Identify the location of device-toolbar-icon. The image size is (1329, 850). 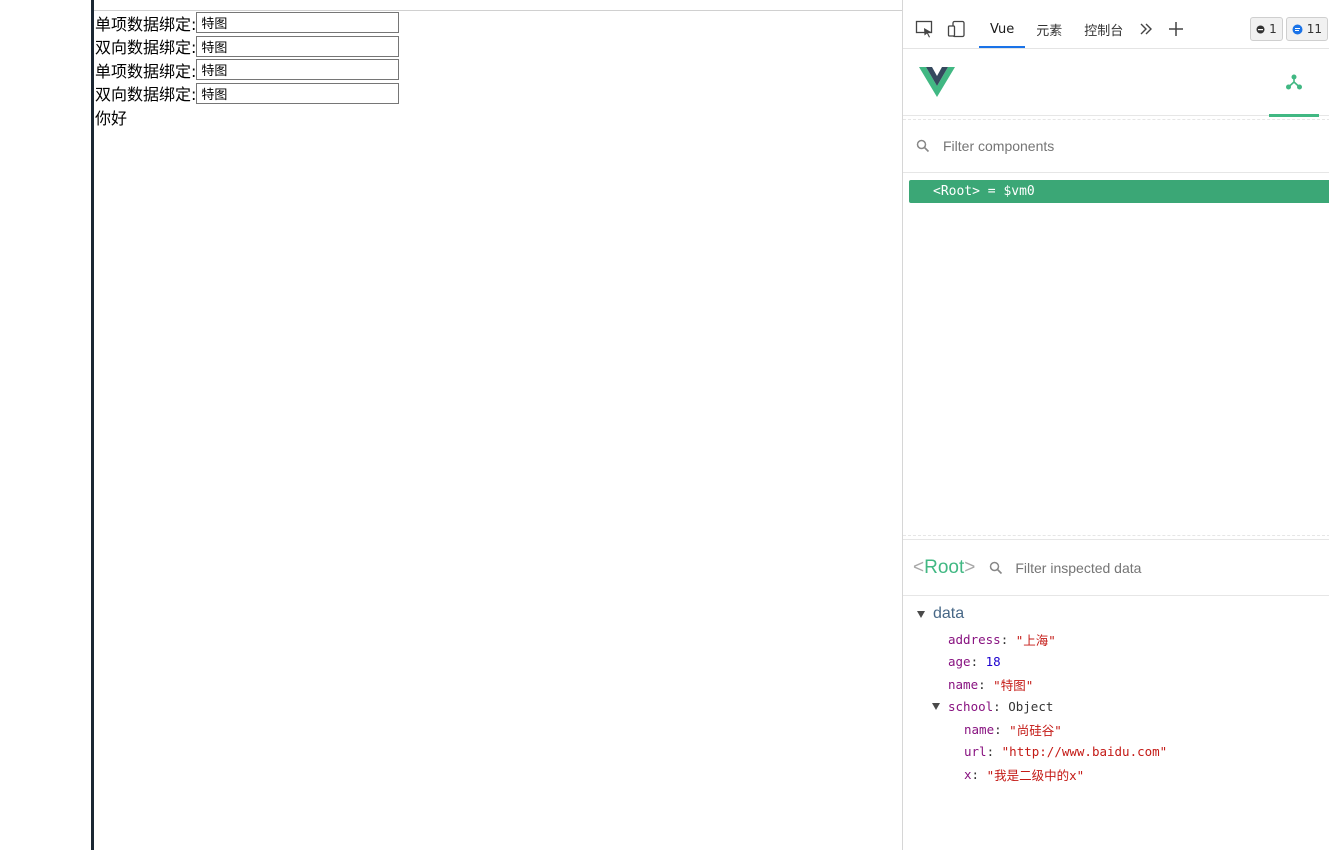
(957, 29).